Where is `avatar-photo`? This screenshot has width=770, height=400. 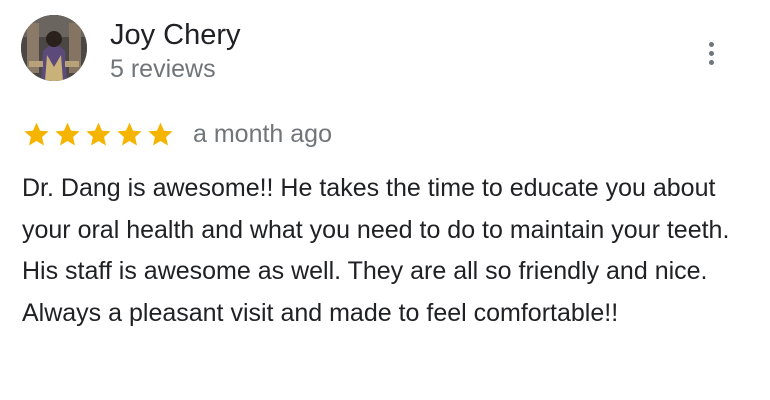 avatar-photo is located at coordinates (54, 48).